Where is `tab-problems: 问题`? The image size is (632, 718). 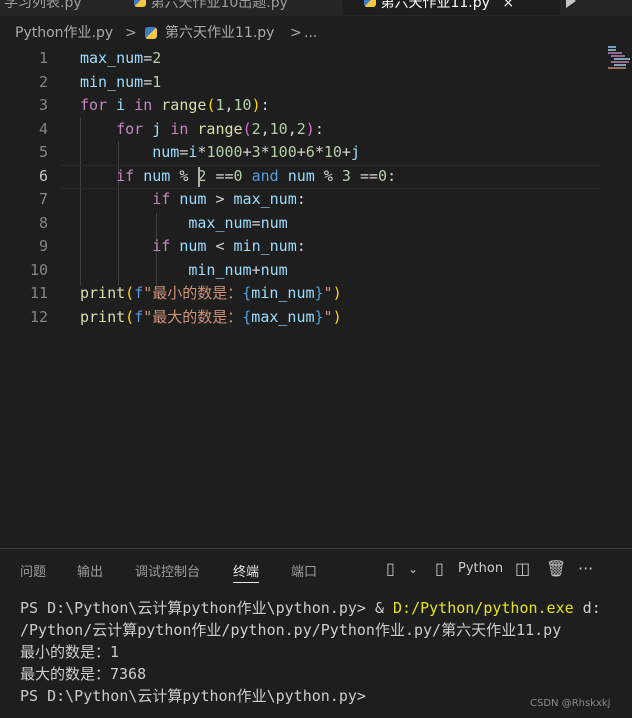 tab-problems: 问题 is located at coordinates (33, 570).